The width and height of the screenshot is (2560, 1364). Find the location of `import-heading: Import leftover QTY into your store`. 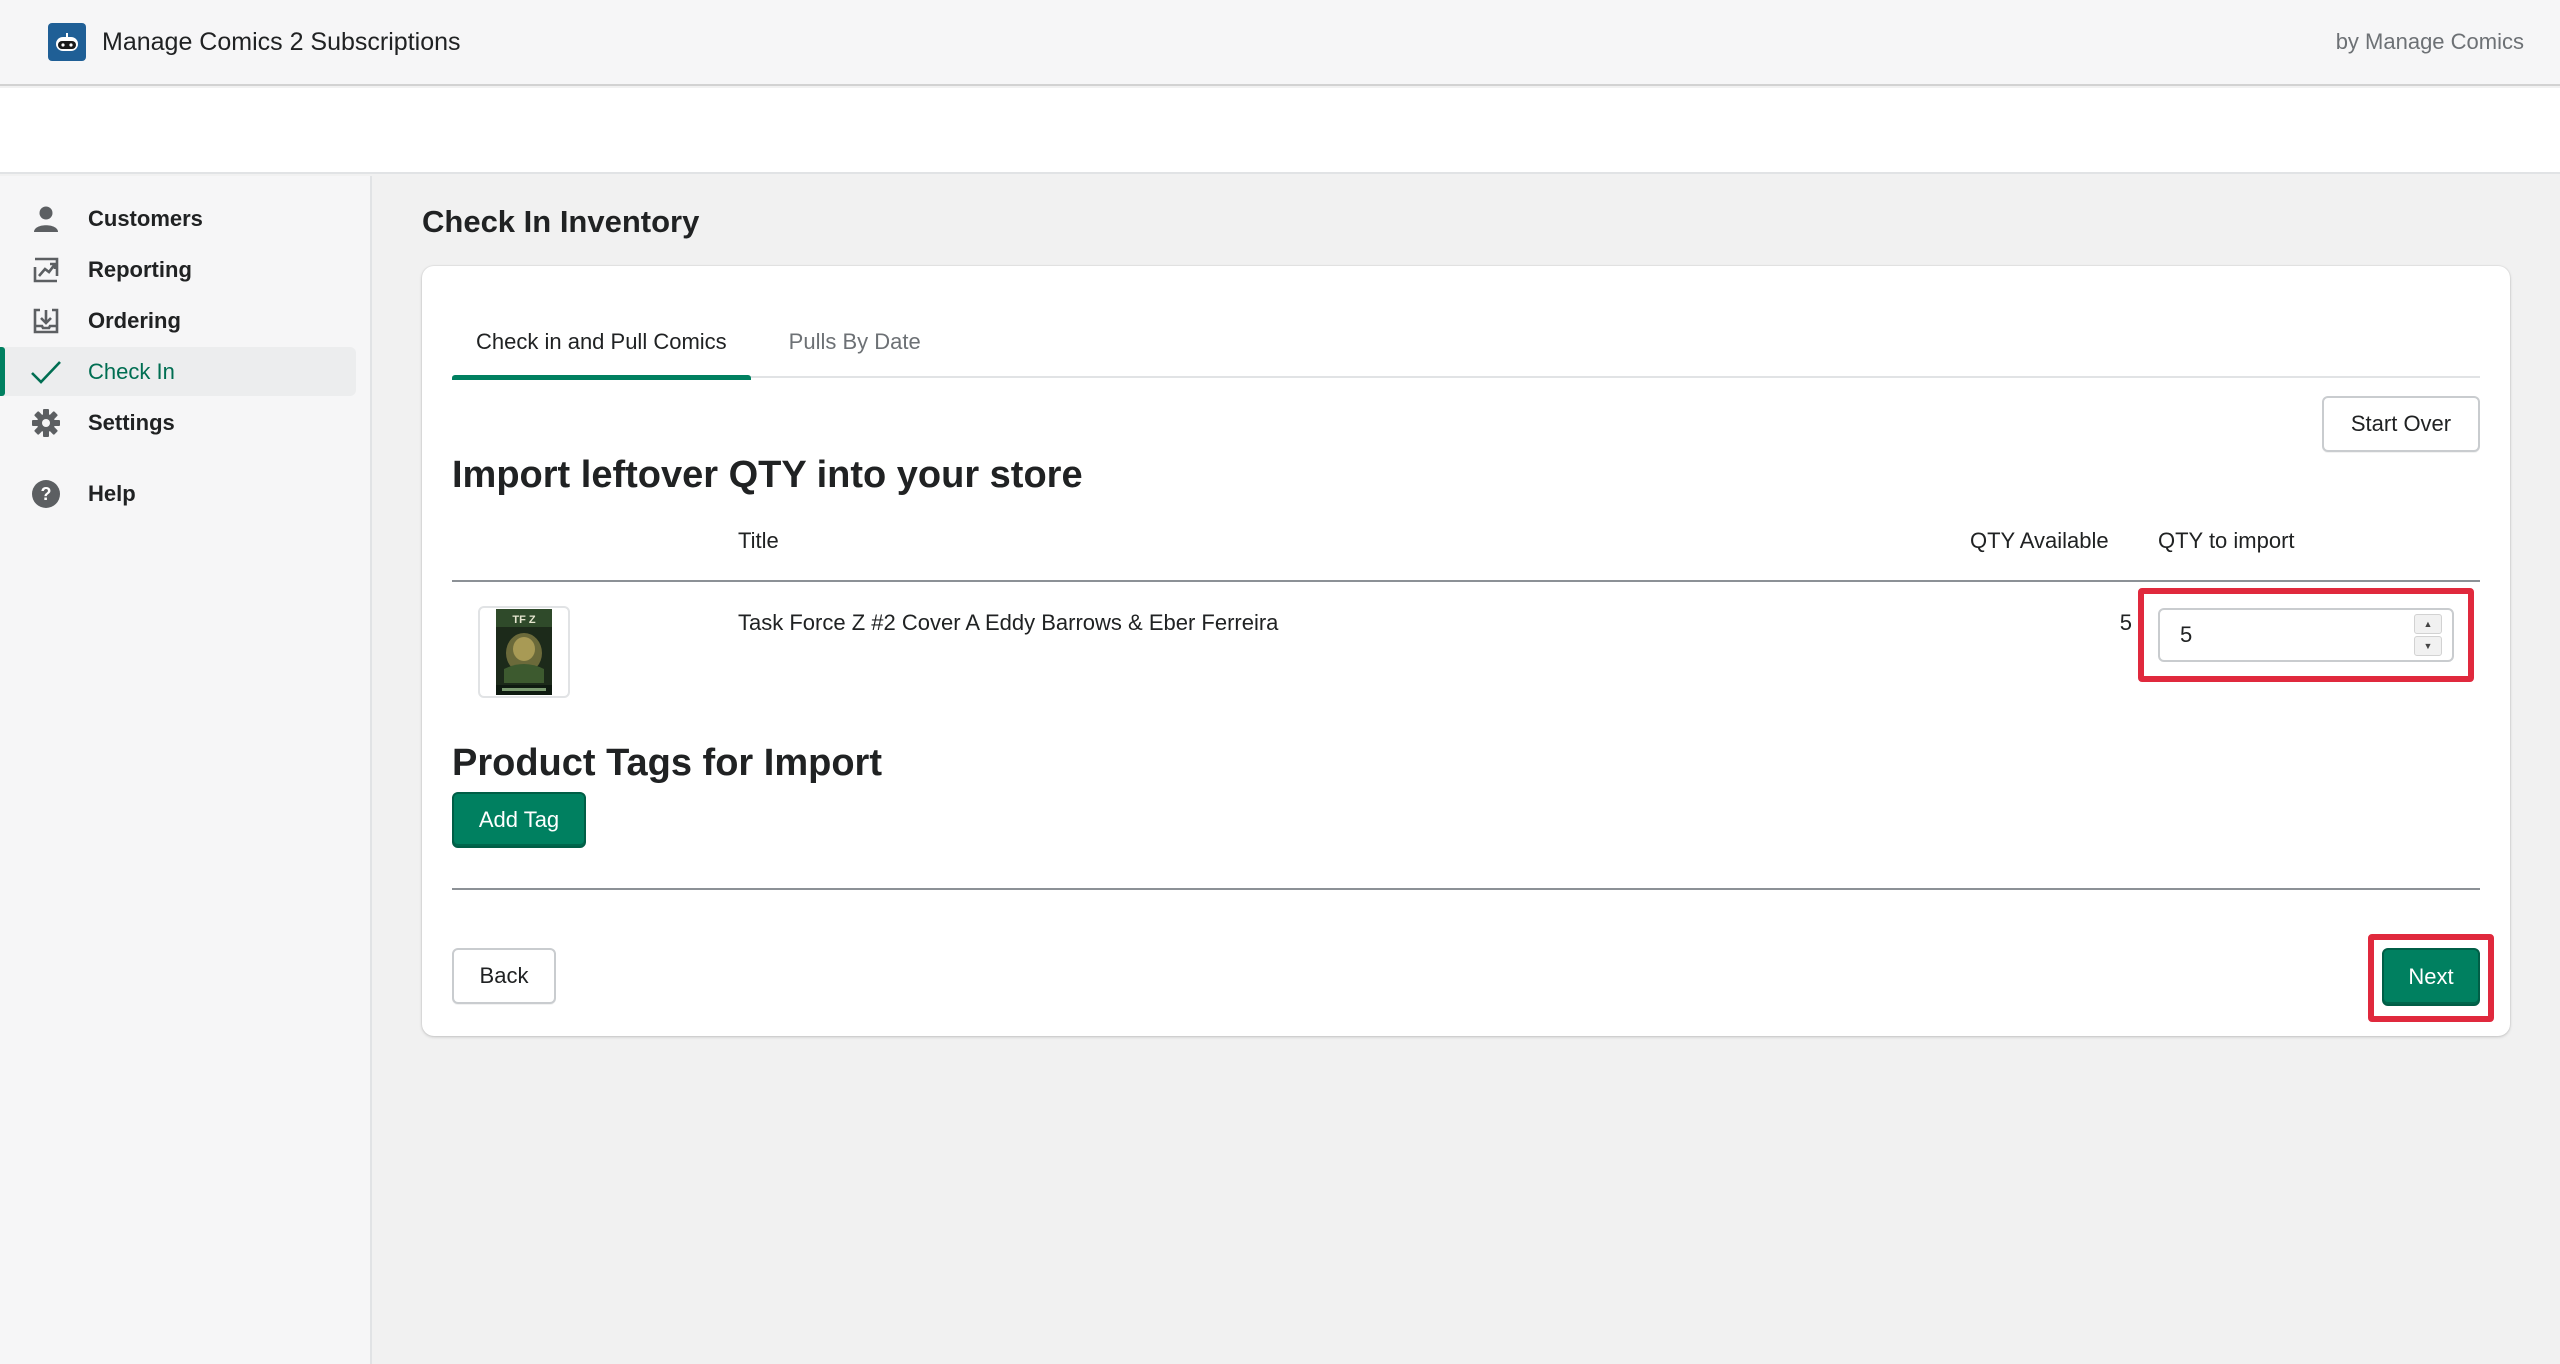

import-heading: Import leftover QTY into your store is located at coordinates (767, 475).